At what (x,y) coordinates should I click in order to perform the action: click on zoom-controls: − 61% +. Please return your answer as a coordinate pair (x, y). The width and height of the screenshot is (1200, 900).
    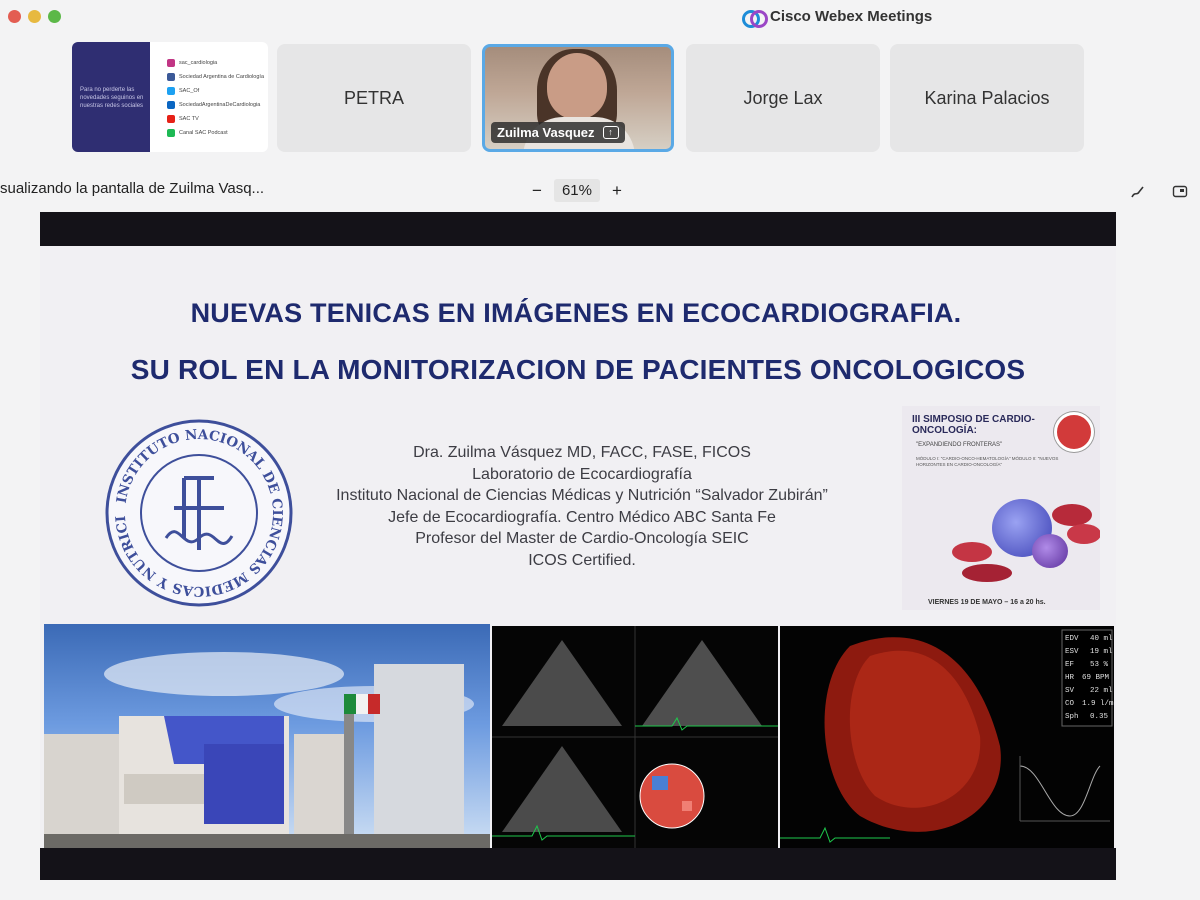
    Looking at the image, I should click on (577, 190).